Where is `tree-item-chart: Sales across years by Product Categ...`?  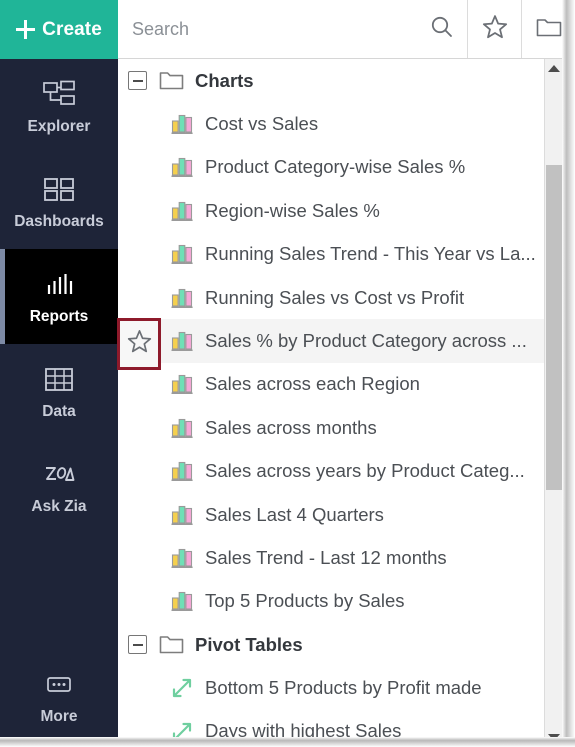 tree-item-chart: Sales across years by Product Categ... is located at coordinates (331, 471).